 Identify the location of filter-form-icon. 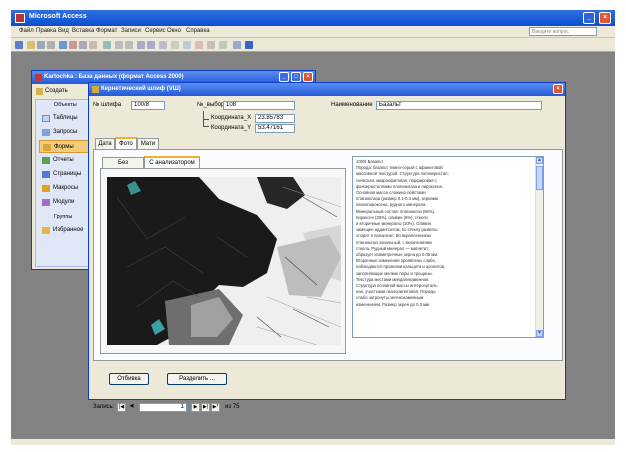
(151, 45).